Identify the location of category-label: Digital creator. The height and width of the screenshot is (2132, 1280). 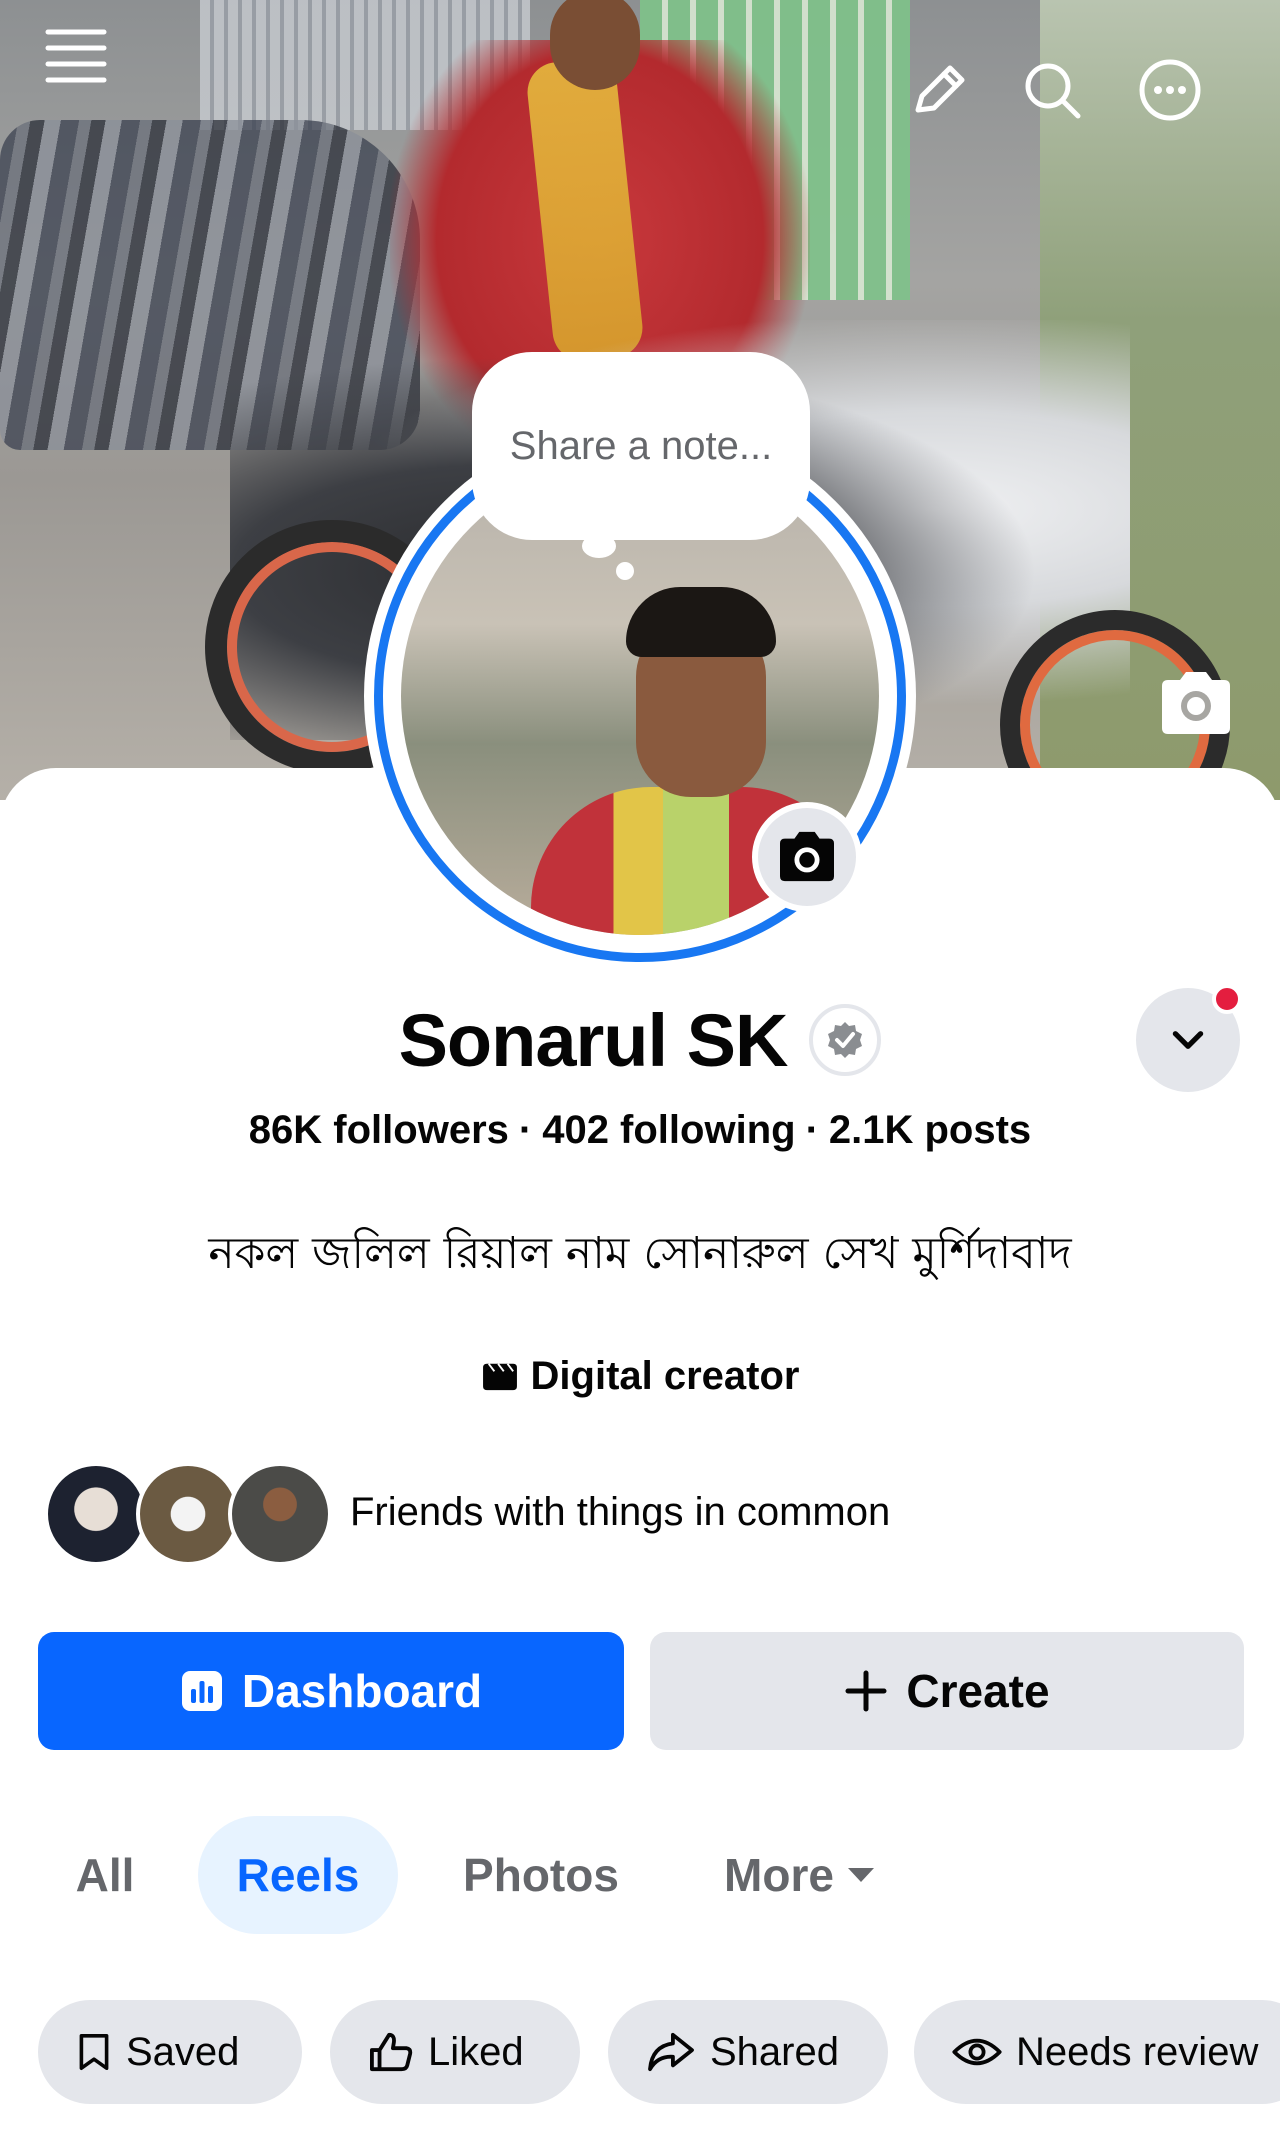
(665, 1375).